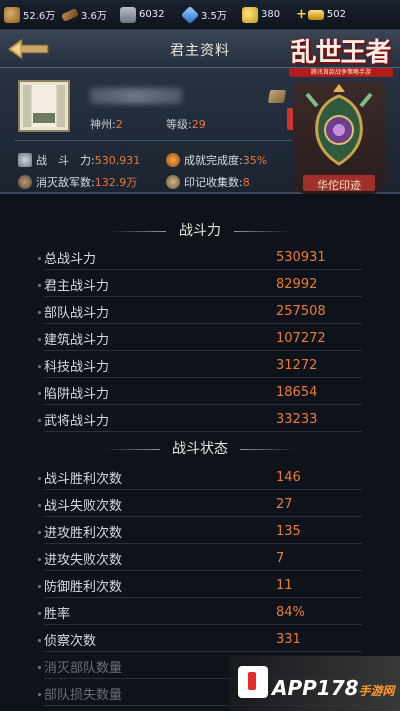 The width and height of the screenshot is (400, 711). I want to click on stat-value: 146, so click(288, 477).